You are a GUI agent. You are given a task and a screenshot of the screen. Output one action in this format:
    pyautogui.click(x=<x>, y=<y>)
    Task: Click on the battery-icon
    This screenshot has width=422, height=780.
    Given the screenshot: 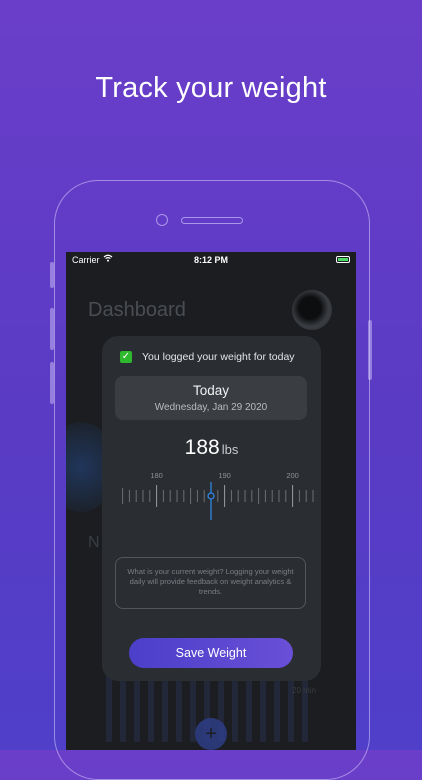 What is the action you would take?
    pyautogui.click(x=343, y=259)
    